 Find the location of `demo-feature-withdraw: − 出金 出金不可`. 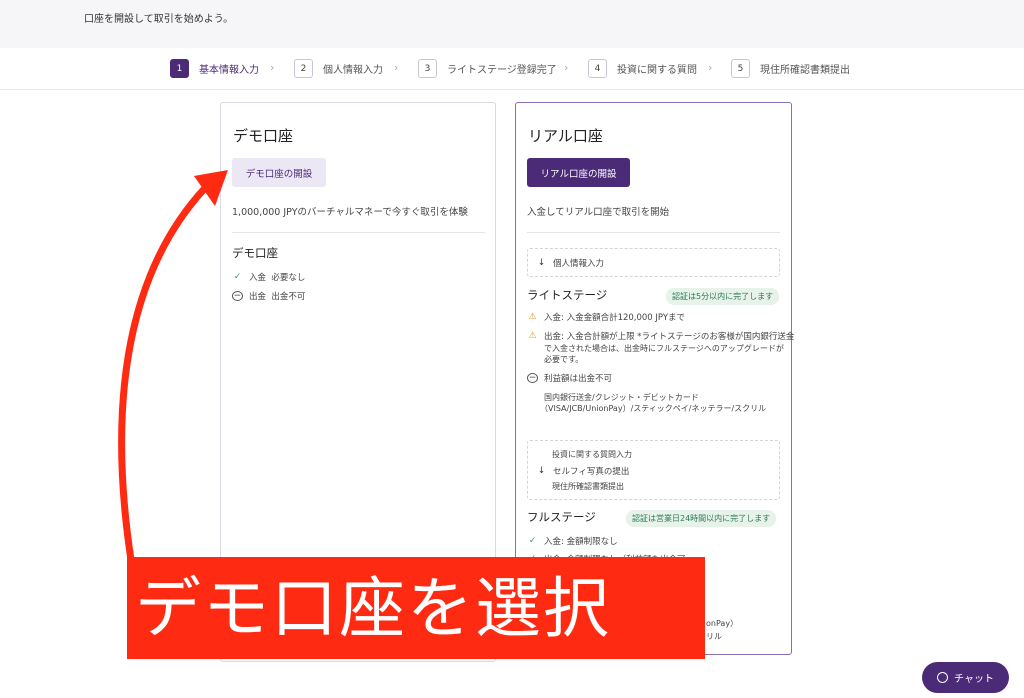

demo-feature-withdraw: − 出金 出金不可 is located at coordinates (269, 296).